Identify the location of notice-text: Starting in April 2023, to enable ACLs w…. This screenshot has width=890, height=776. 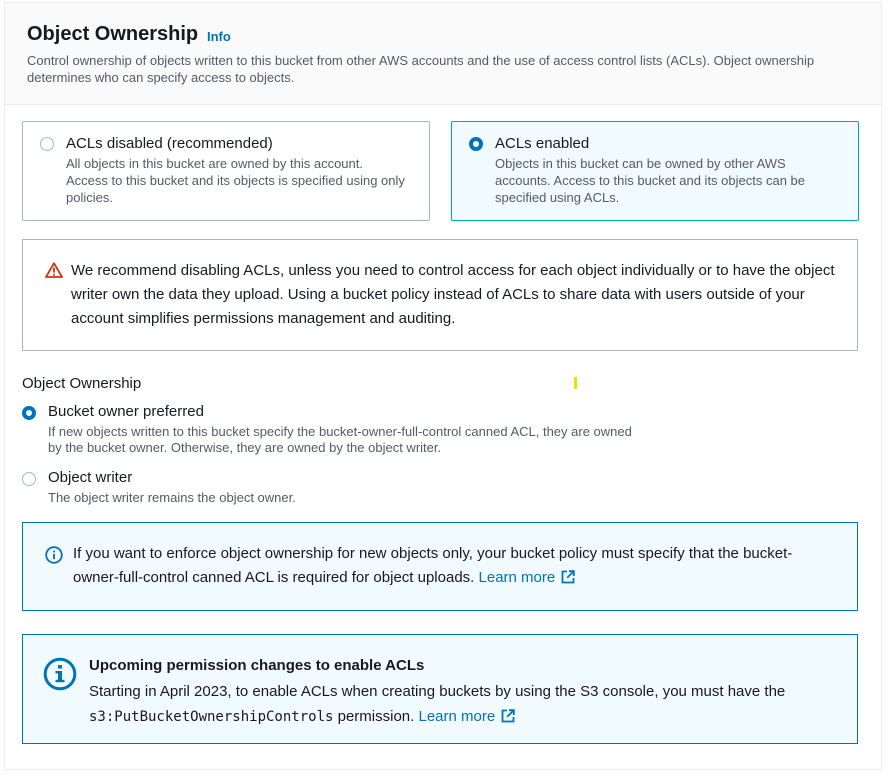
(469, 705).